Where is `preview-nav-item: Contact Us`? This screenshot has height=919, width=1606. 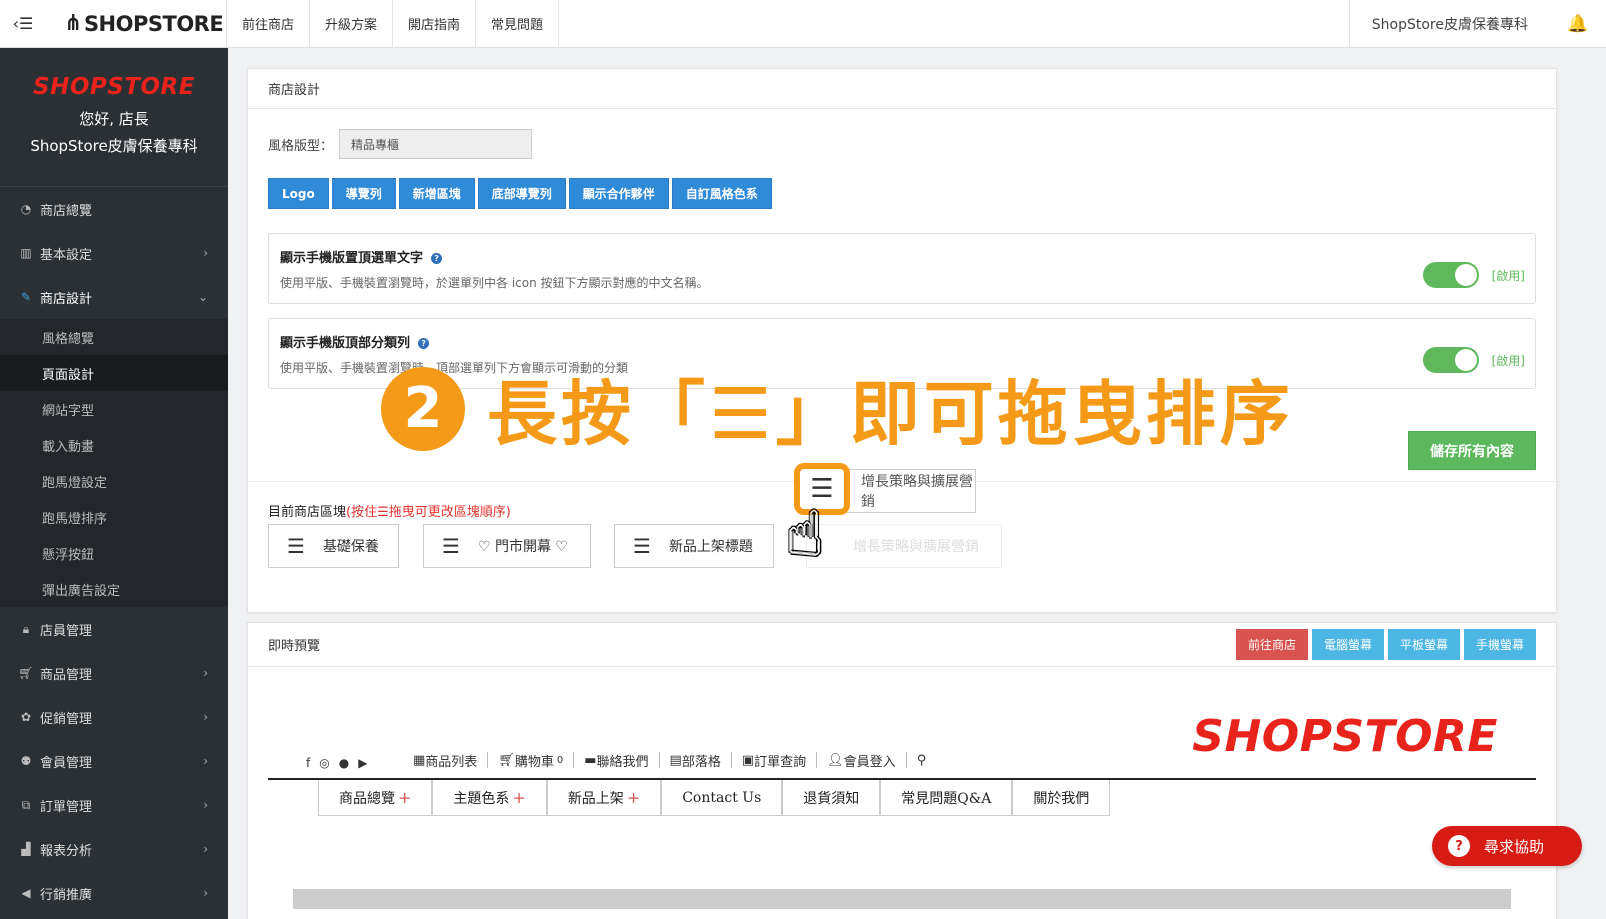 preview-nav-item: Contact Us is located at coordinates (722, 798).